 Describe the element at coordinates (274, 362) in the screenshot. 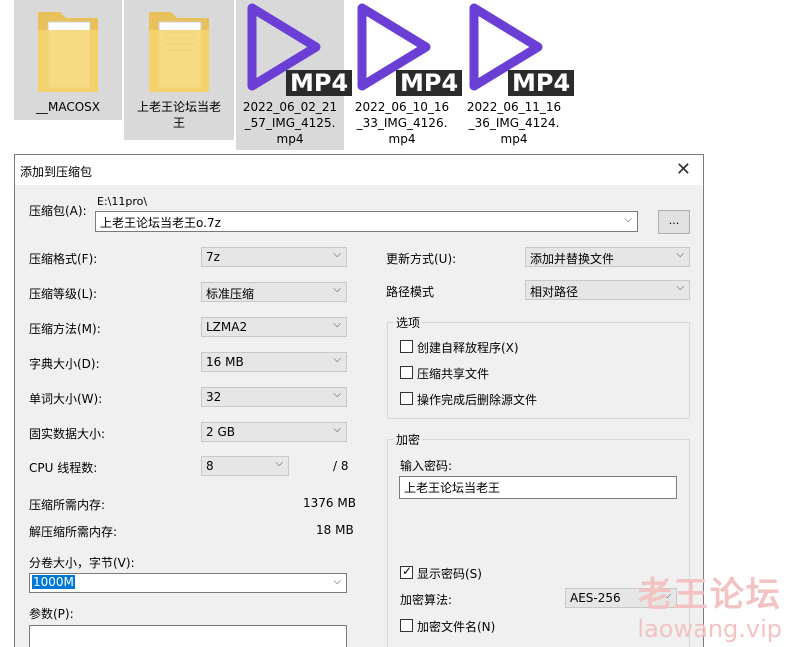

I see `dict-select: 16 MB ⌵` at that location.